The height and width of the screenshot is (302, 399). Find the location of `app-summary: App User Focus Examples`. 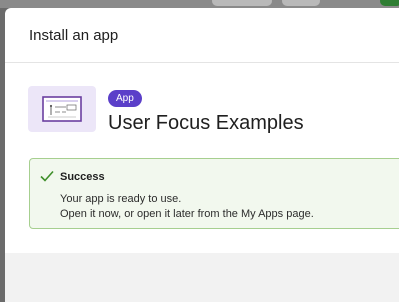

app-summary: App User Focus Examples is located at coordinates (166, 110).